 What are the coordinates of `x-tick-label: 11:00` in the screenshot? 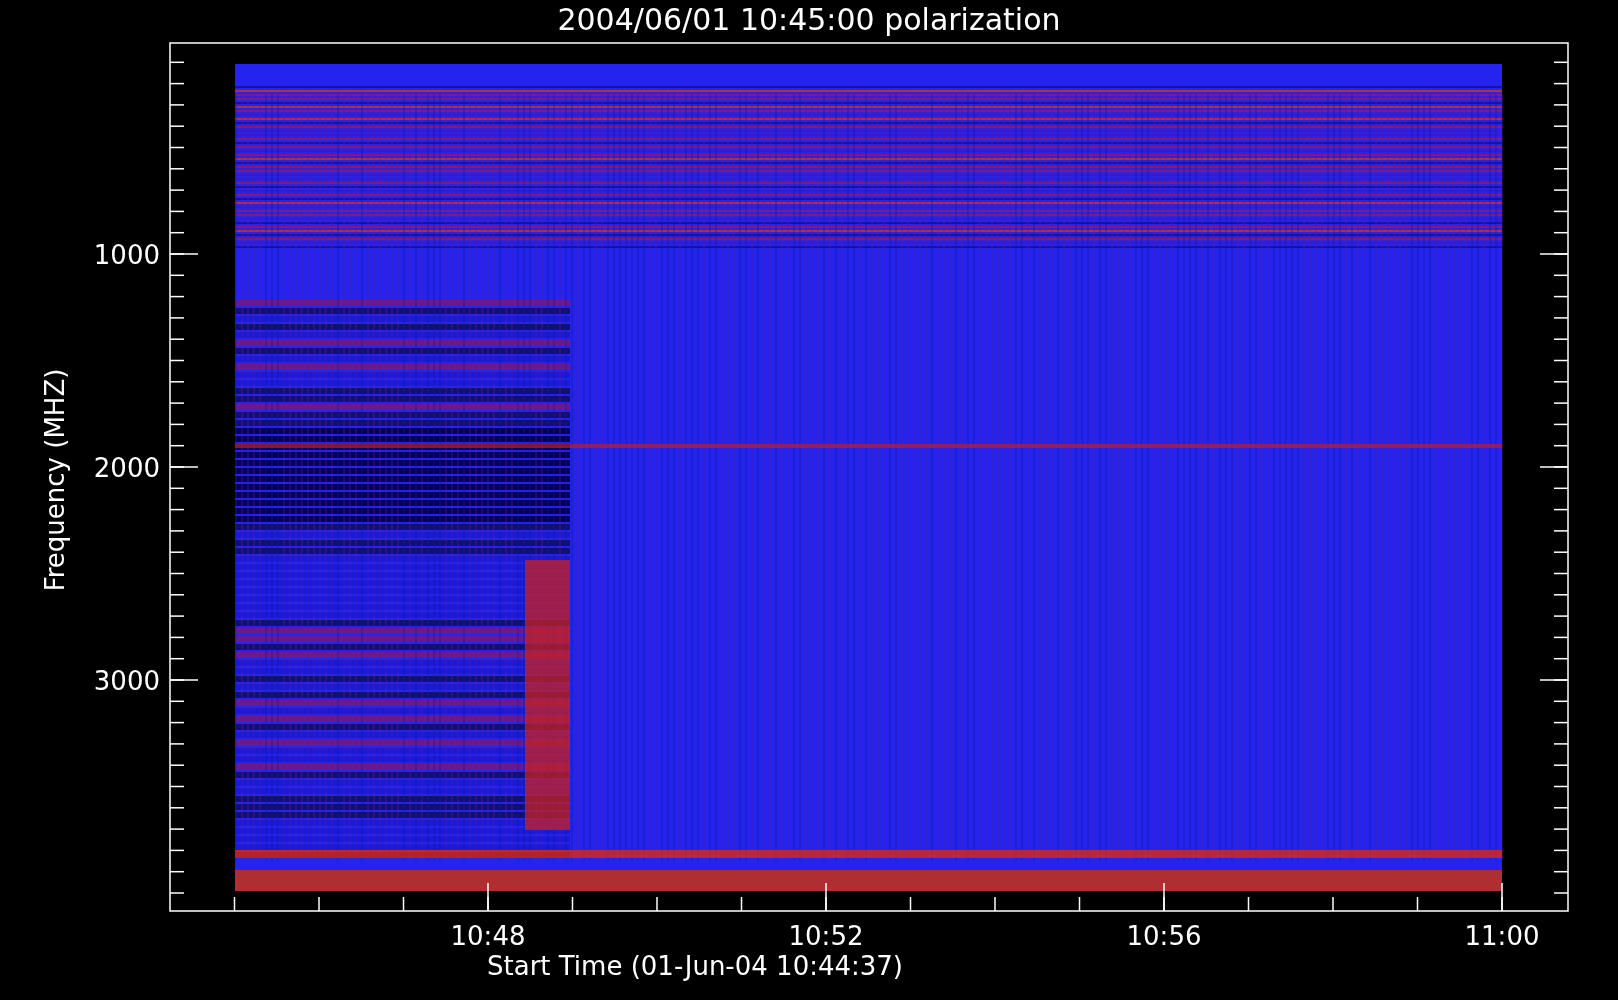 It's located at (1502, 936).